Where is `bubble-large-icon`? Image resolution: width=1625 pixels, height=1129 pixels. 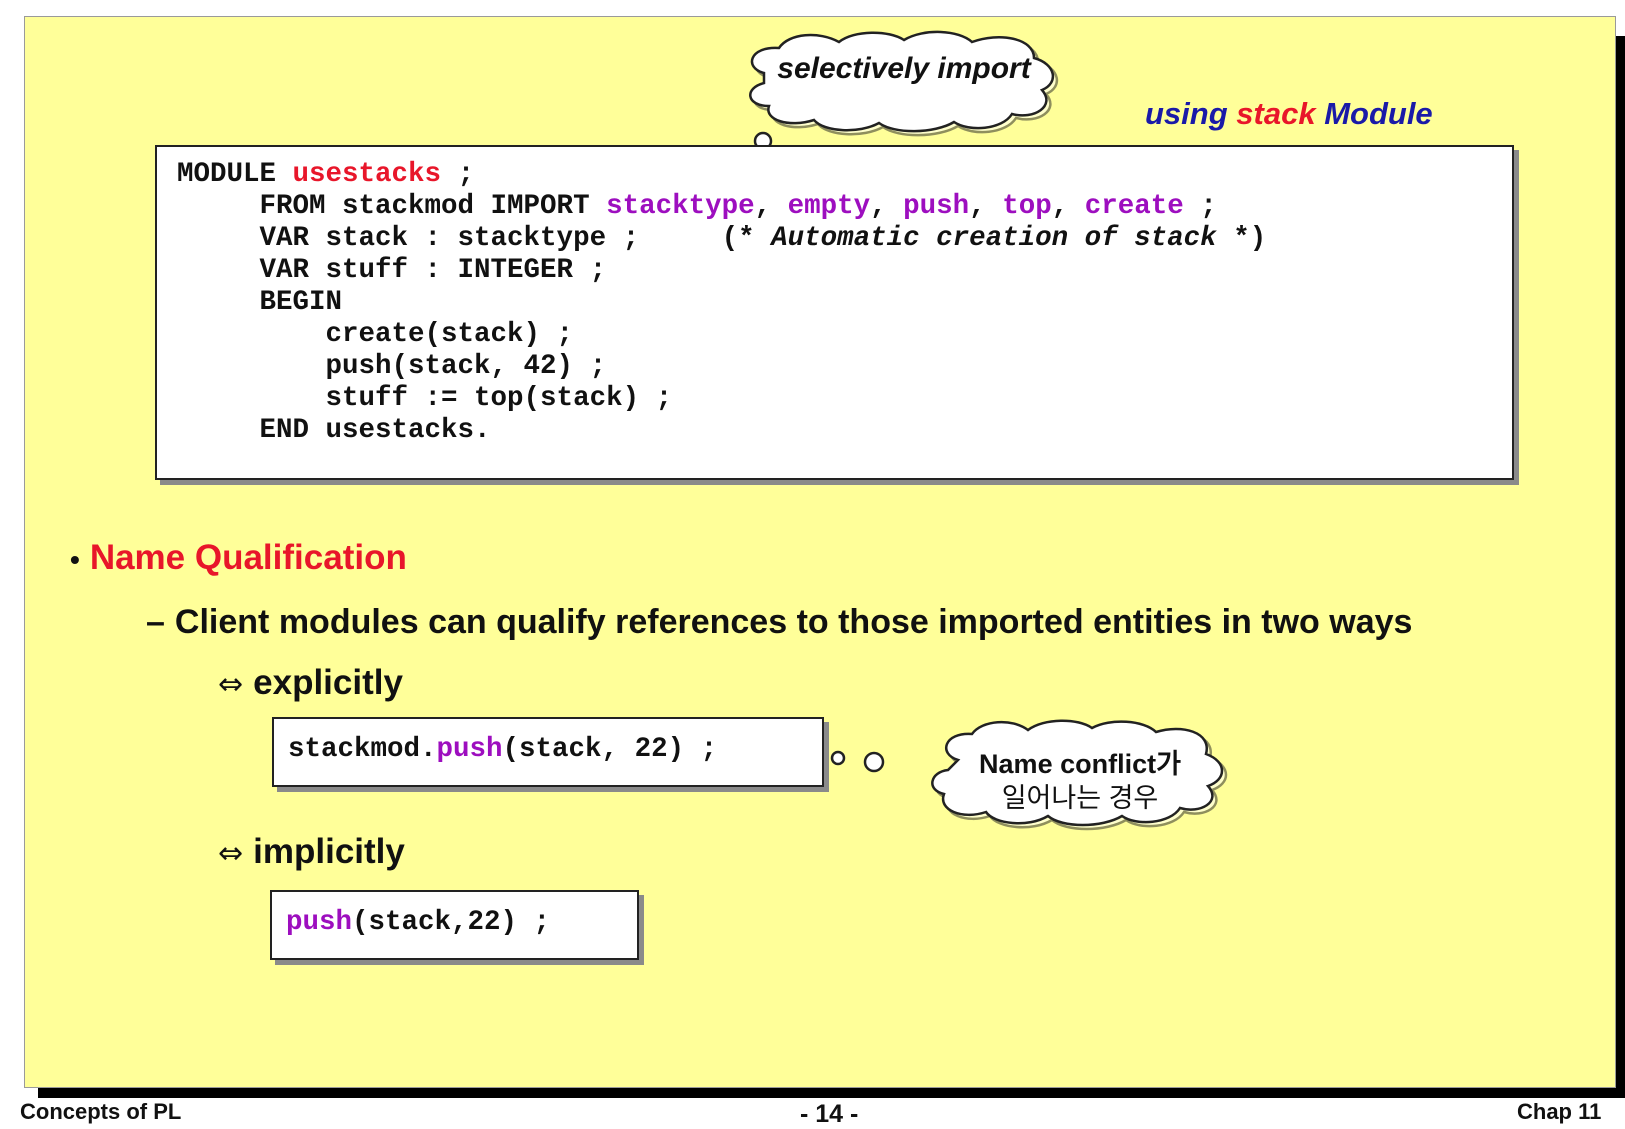
bubble-large-icon is located at coordinates (874, 762).